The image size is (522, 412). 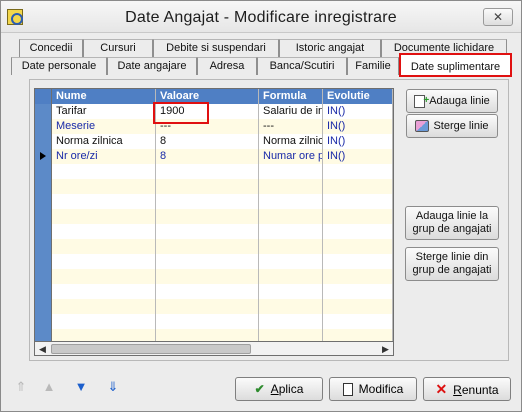 What do you see at coordinates (302, 66) in the screenshot?
I see `tab-banca-scutiri: Banca/Scutiri` at bounding box center [302, 66].